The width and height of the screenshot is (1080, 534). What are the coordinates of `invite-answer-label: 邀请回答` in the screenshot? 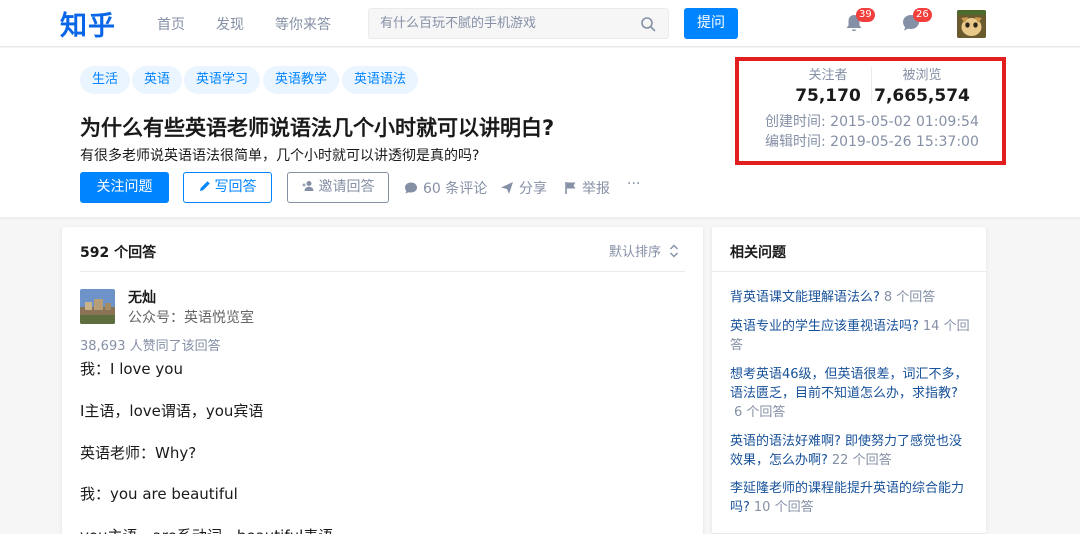 It's located at (346, 187).